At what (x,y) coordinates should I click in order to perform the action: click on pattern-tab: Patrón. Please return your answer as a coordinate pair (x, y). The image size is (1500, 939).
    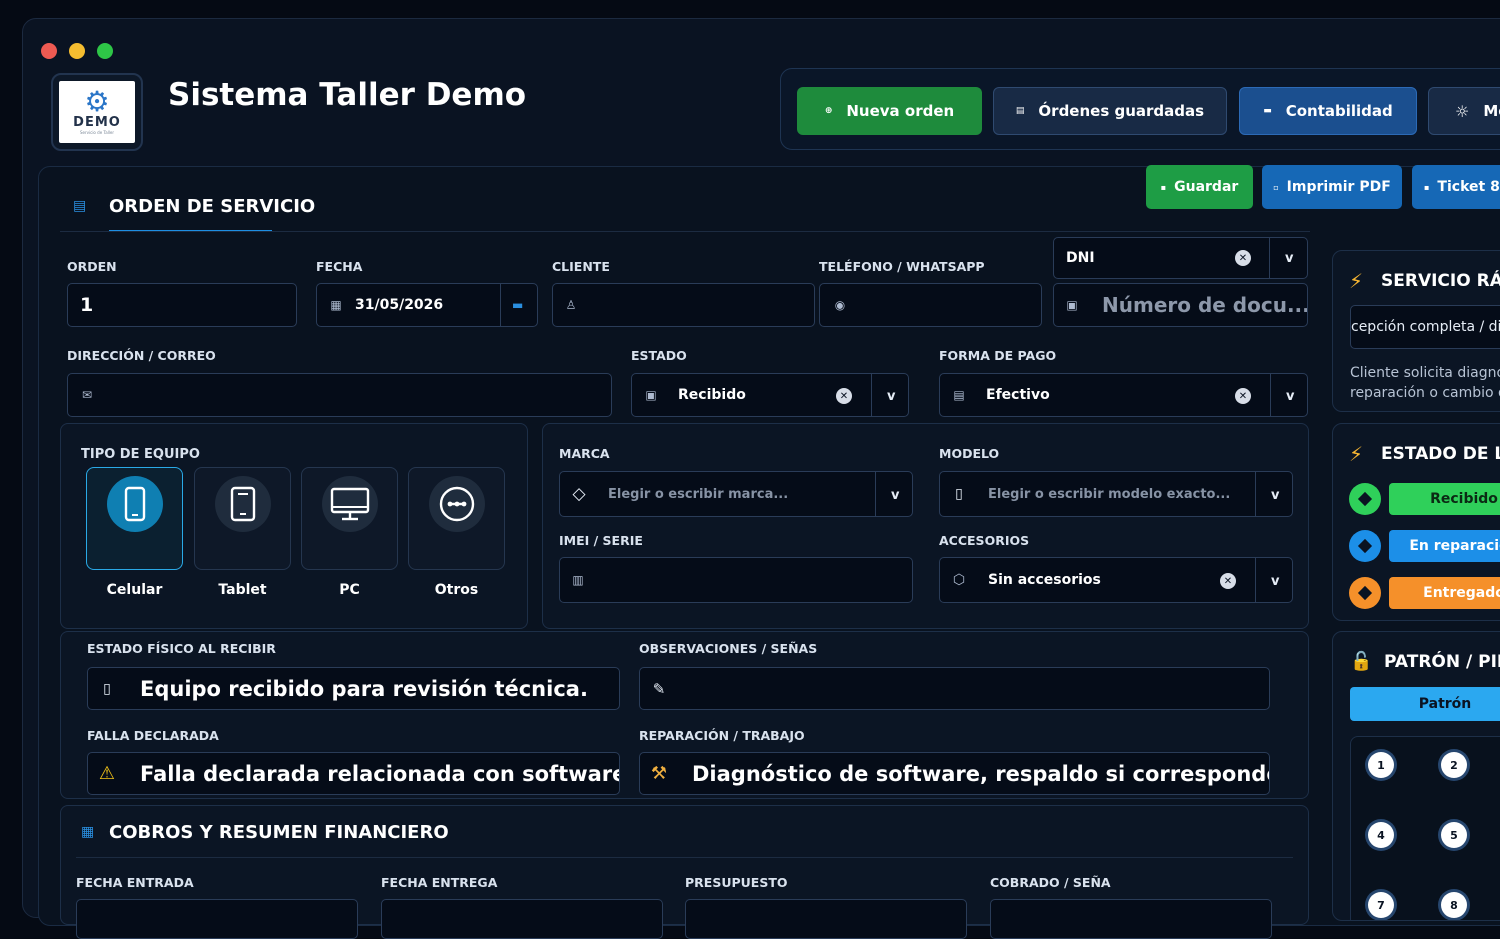
    Looking at the image, I should click on (1425, 704).